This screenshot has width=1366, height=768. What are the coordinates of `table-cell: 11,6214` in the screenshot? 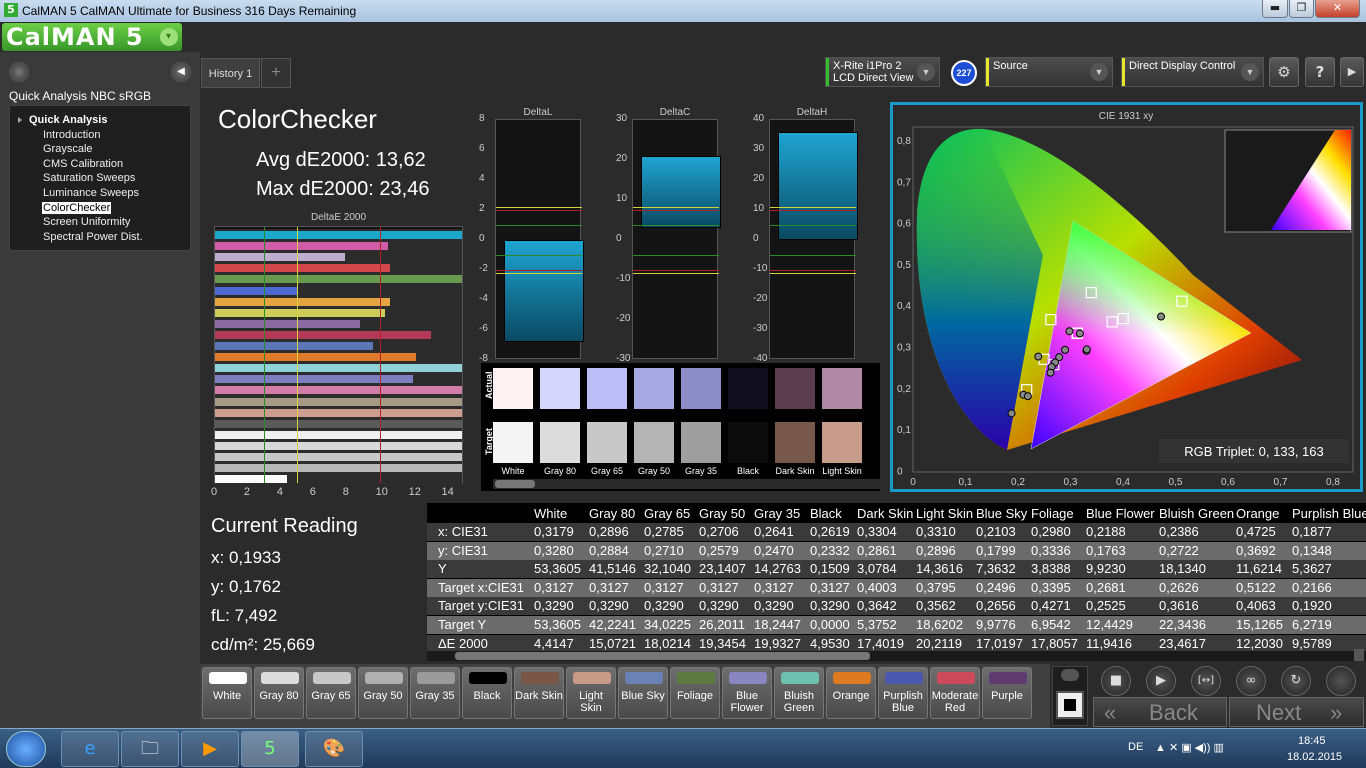 It's located at (1259, 569).